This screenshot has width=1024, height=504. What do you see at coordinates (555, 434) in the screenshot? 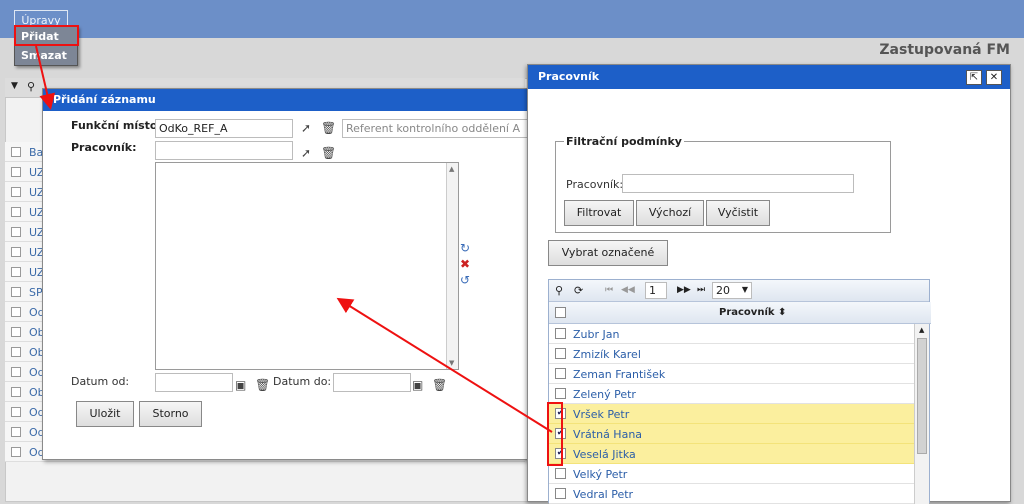
I see `annotation-checkbox-highlight` at bounding box center [555, 434].